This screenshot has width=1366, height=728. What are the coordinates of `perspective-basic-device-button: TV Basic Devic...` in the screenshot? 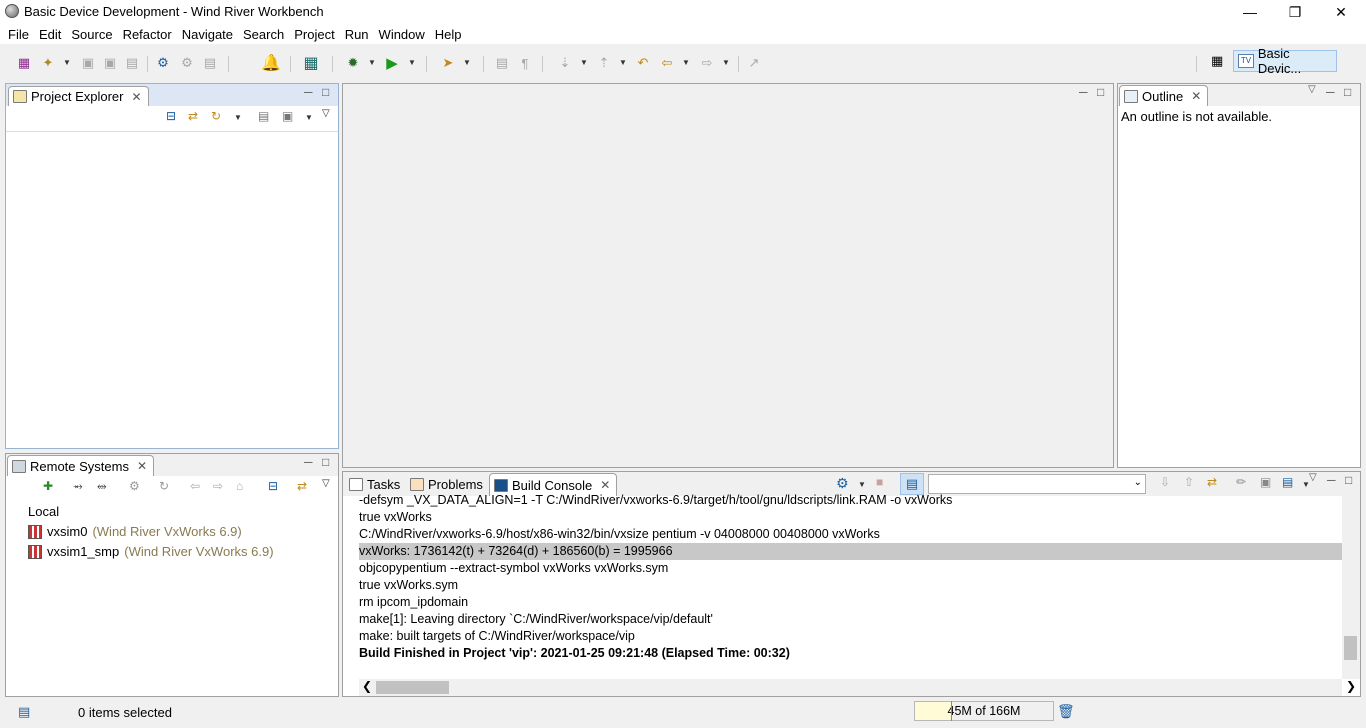 It's located at (1285, 61).